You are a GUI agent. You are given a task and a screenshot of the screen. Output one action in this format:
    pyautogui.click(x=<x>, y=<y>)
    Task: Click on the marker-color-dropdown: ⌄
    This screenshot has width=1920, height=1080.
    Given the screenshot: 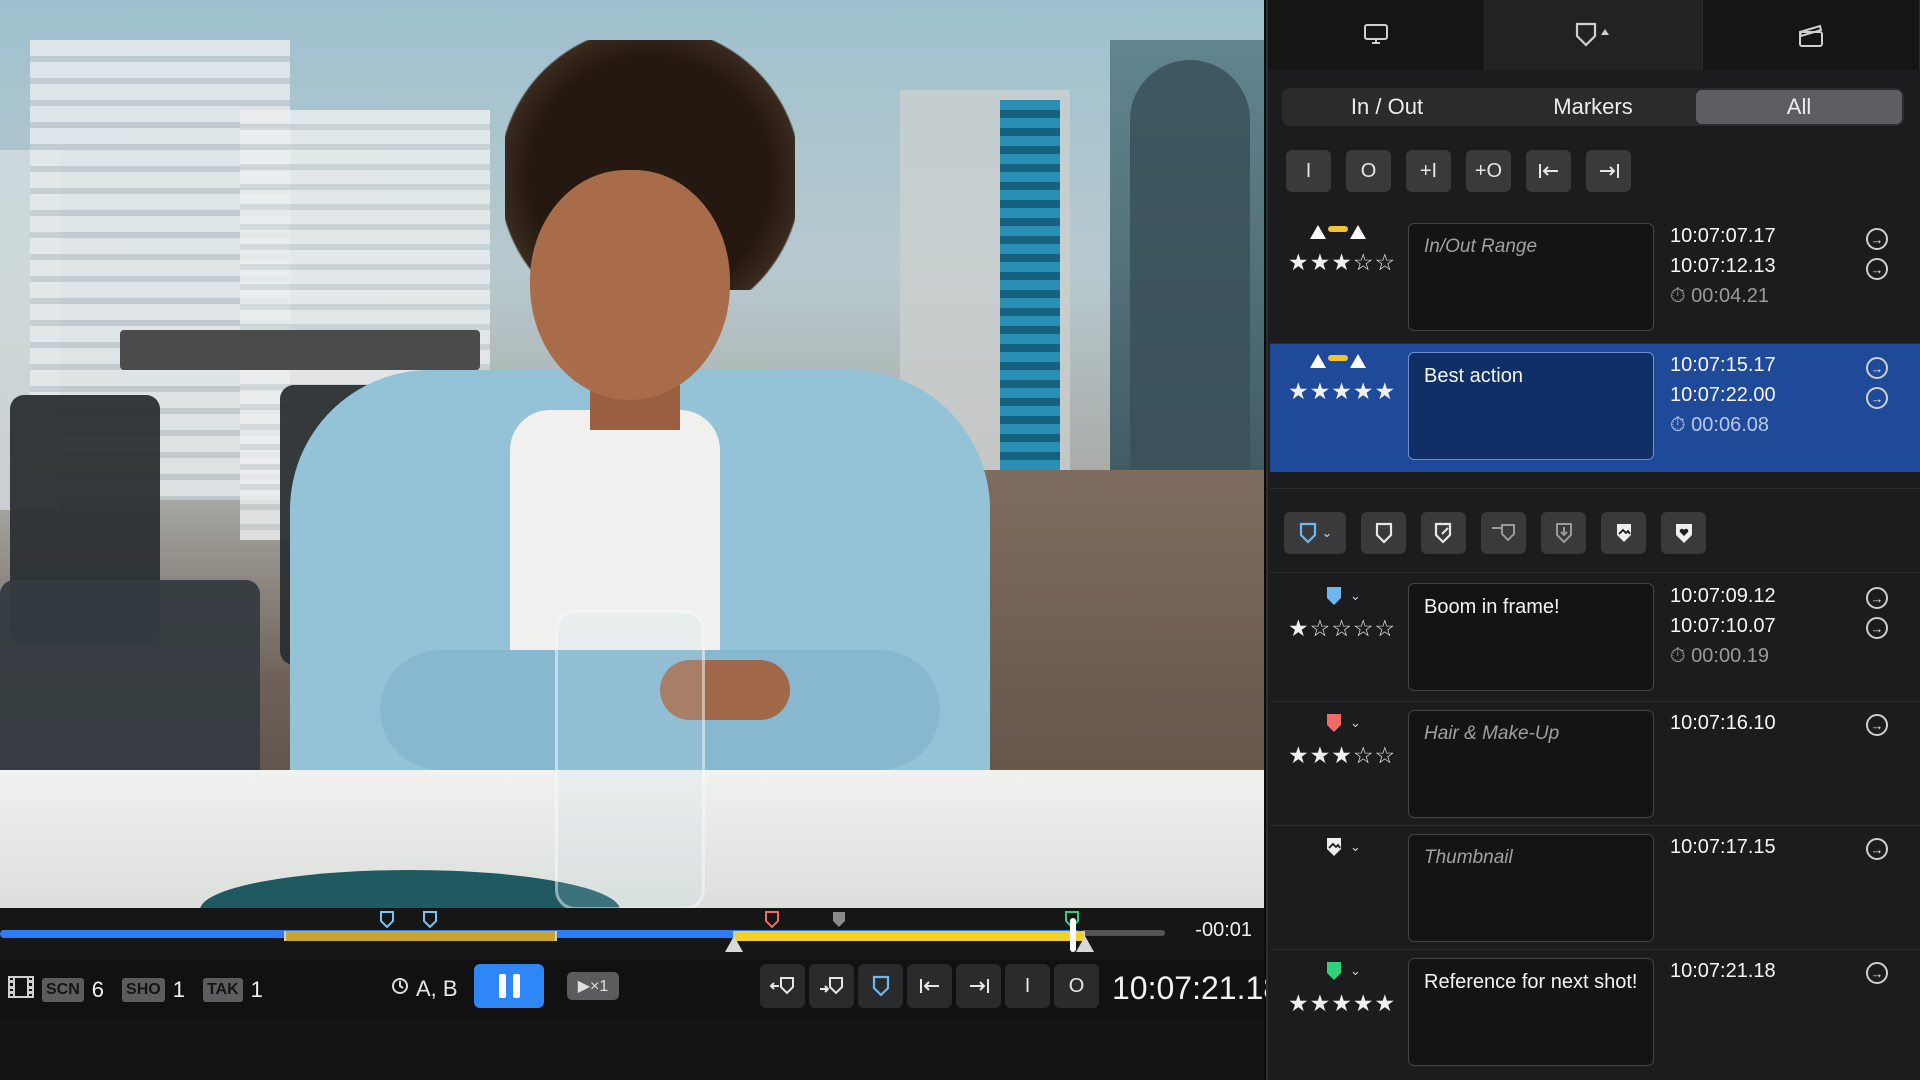 What is the action you would take?
    pyautogui.click(x=1315, y=533)
    